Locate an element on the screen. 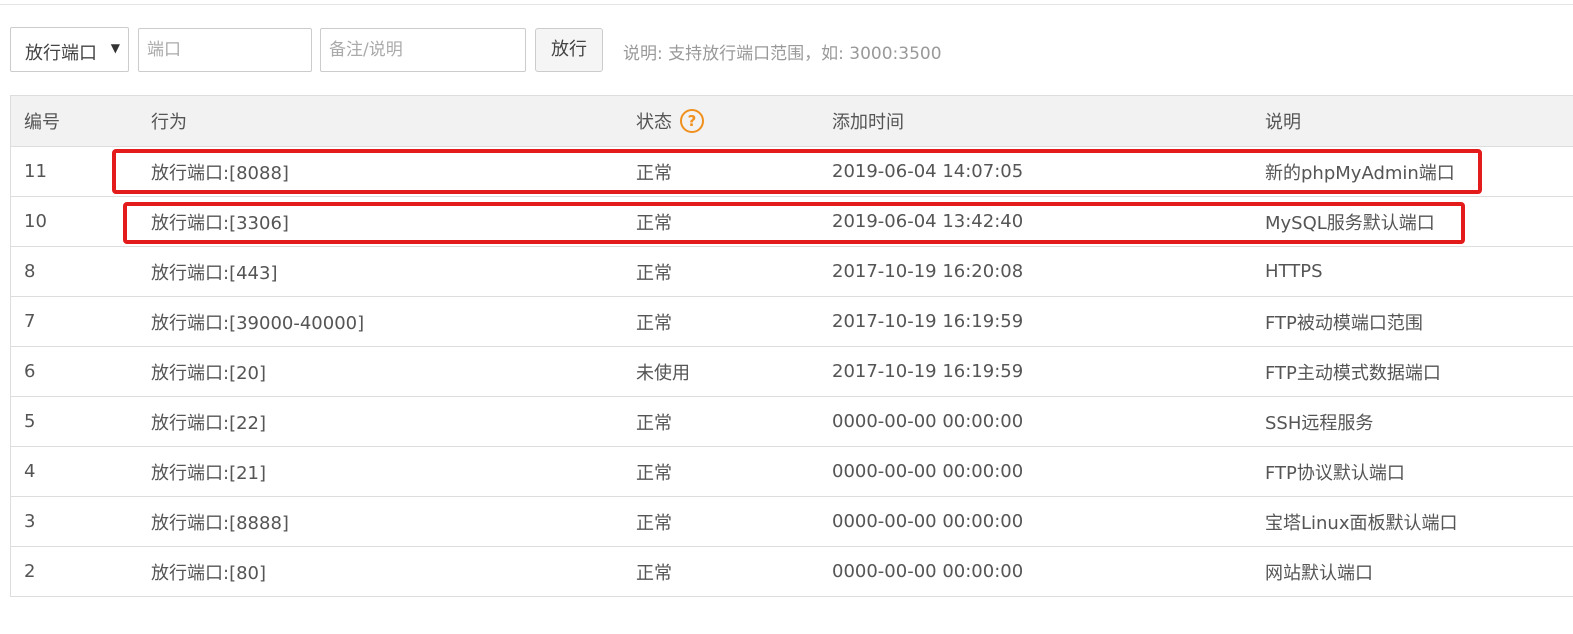 This screenshot has height=634, width=1573. row-time: 2019-06-04 14:07:05 is located at coordinates (928, 171).